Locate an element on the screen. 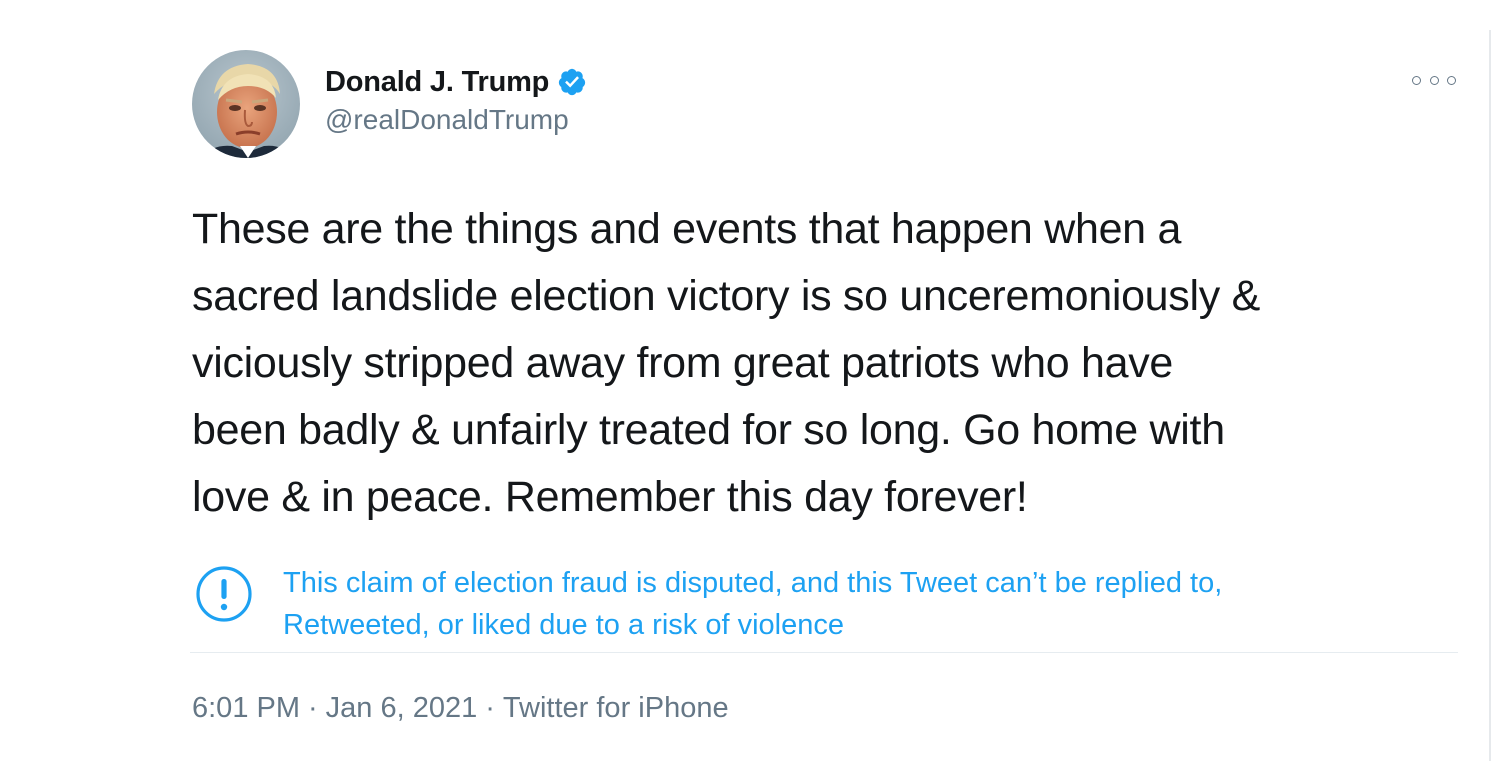  tweet-metadata: 6:01 PM · Jan 6, 2021 · Twitter for iPhone is located at coordinates (460, 708).